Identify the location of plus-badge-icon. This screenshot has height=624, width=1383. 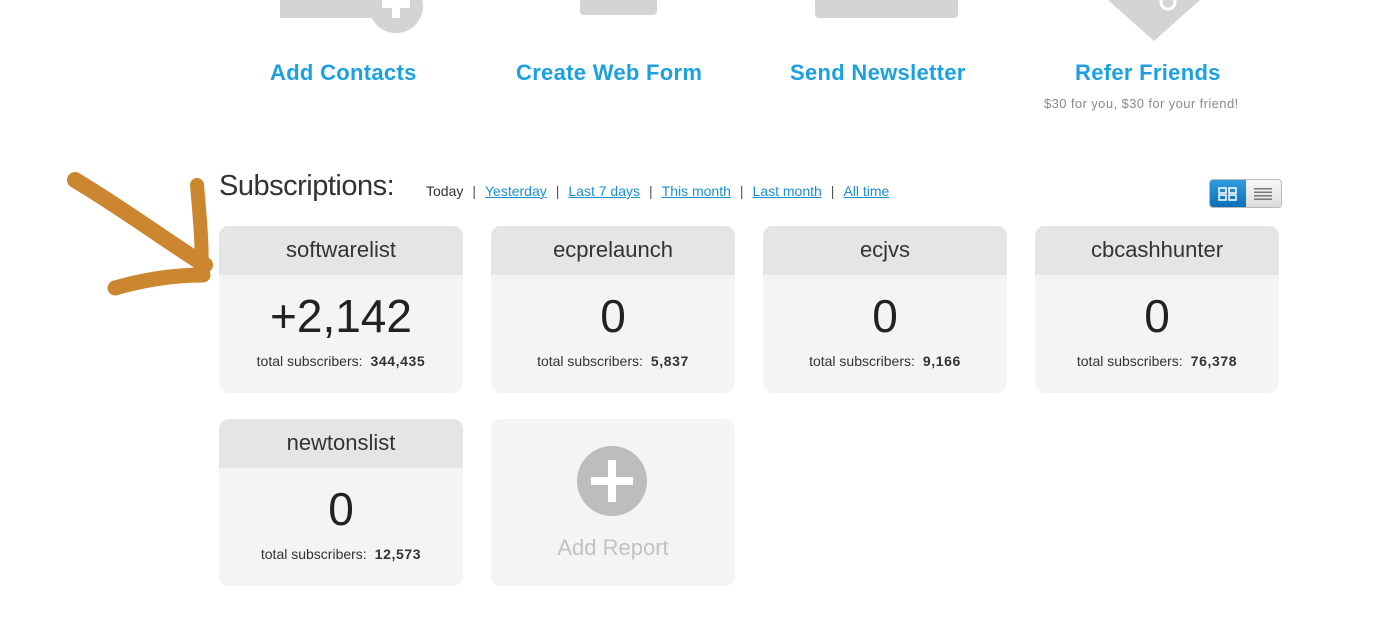
(396, 16).